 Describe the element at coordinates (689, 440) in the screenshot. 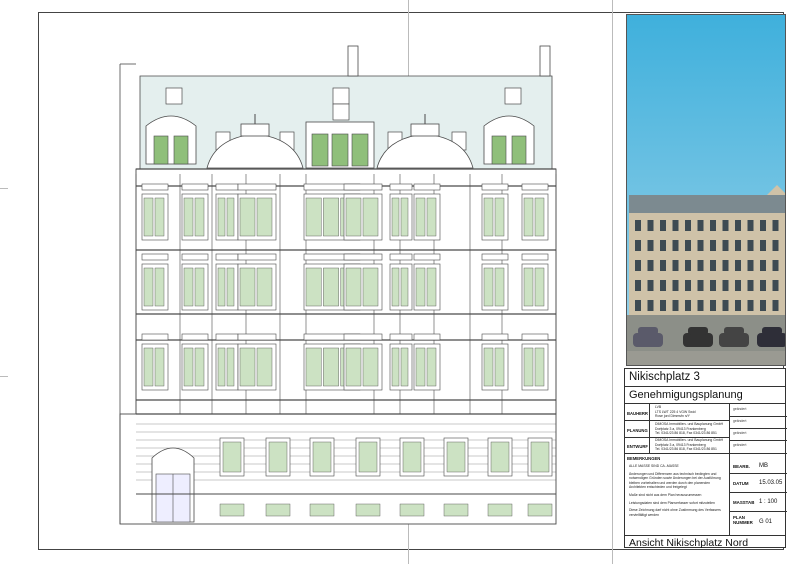

I see `entwurf-line: DIMOSA Immobilien- und Bauplanung GmbH` at that location.